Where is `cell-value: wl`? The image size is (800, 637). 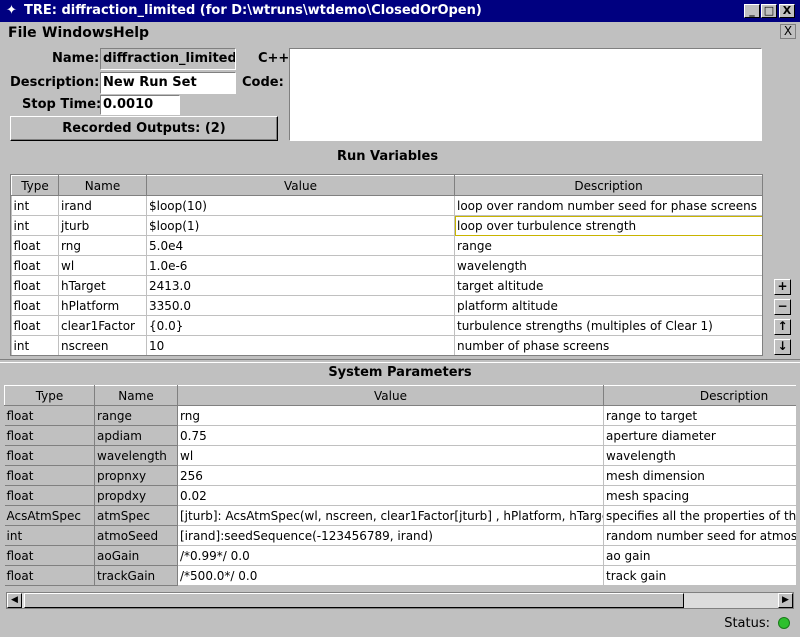 cell-value: wl is located at coordinates (390, 455).